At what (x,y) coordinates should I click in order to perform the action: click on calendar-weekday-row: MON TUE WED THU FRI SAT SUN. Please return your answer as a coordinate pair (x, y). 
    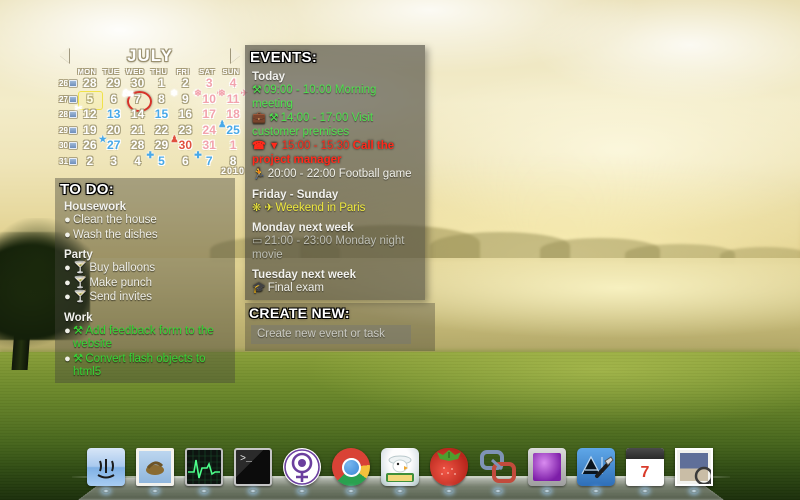
    Looking at the image, I should click on (150, 71).